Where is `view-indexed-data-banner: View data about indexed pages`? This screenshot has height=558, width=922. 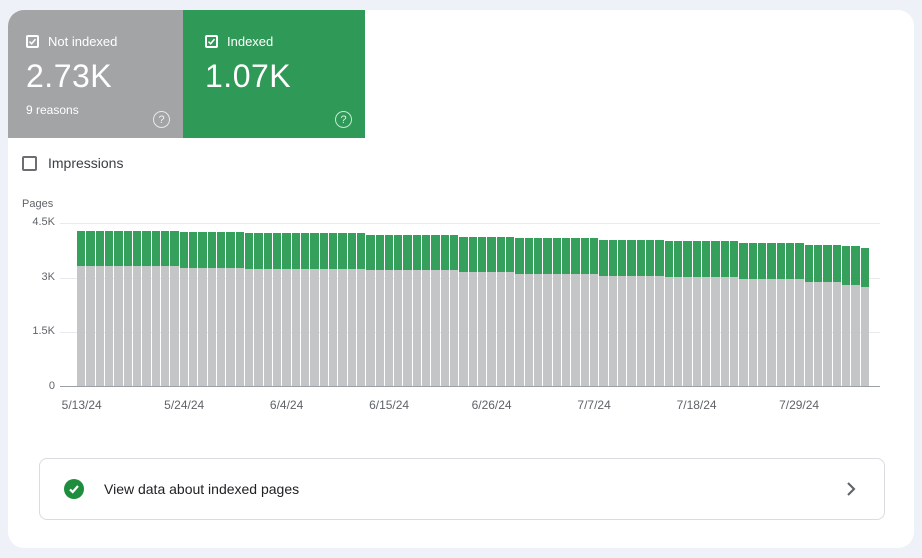 view-indexed-data-banner: View data about indexed pages is located at coordinates (462, 489).